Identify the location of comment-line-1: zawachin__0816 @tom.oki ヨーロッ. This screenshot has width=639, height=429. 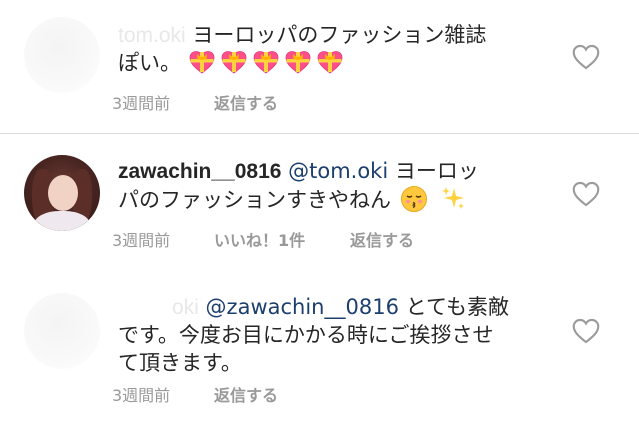
(298, 171).